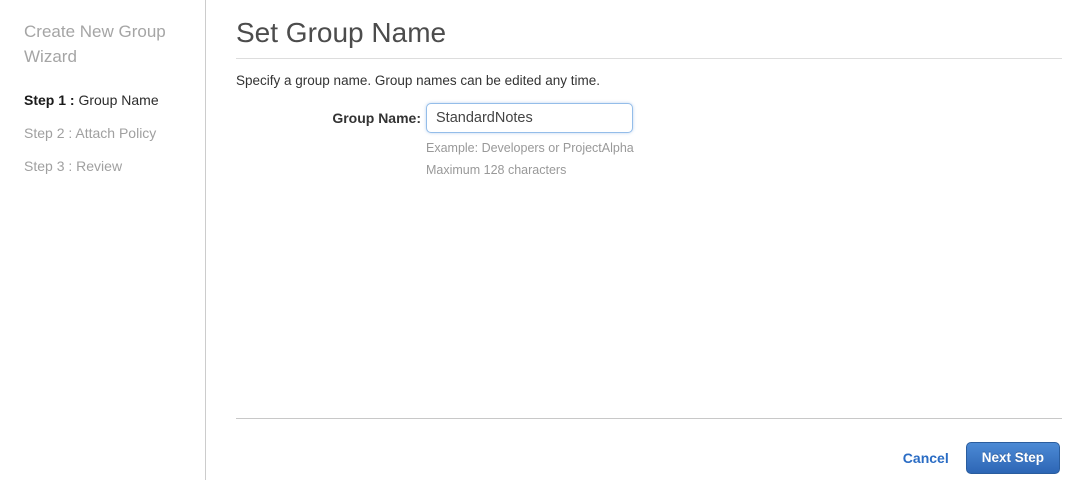  What do you see at coordinates (48, 166) in the screenshot?
I see `step-prefix: Step 3 :` at bounding box center [48, 166].